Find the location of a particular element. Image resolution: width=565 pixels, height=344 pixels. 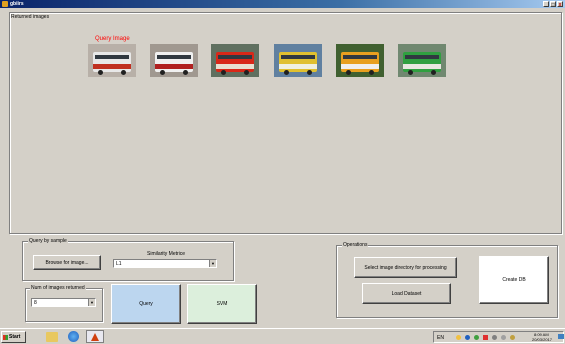

similarity-metric-select: L1 ▼ is located at coordinates (165, 263).